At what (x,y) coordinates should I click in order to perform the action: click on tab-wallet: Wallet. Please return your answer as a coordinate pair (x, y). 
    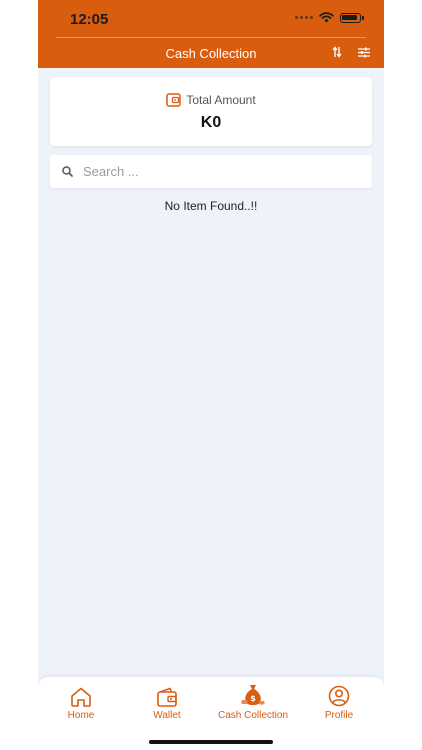
    Looking at the image, I should click on (167, 702).